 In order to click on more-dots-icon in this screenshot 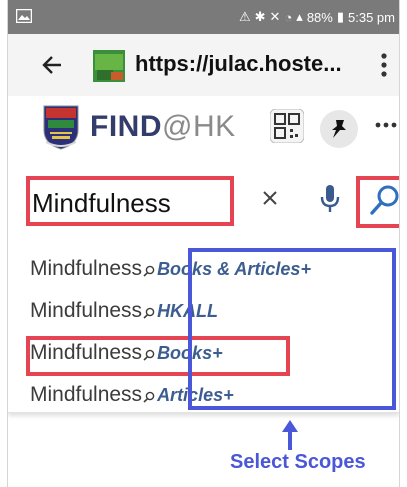, I will do `click(386, 125)`.